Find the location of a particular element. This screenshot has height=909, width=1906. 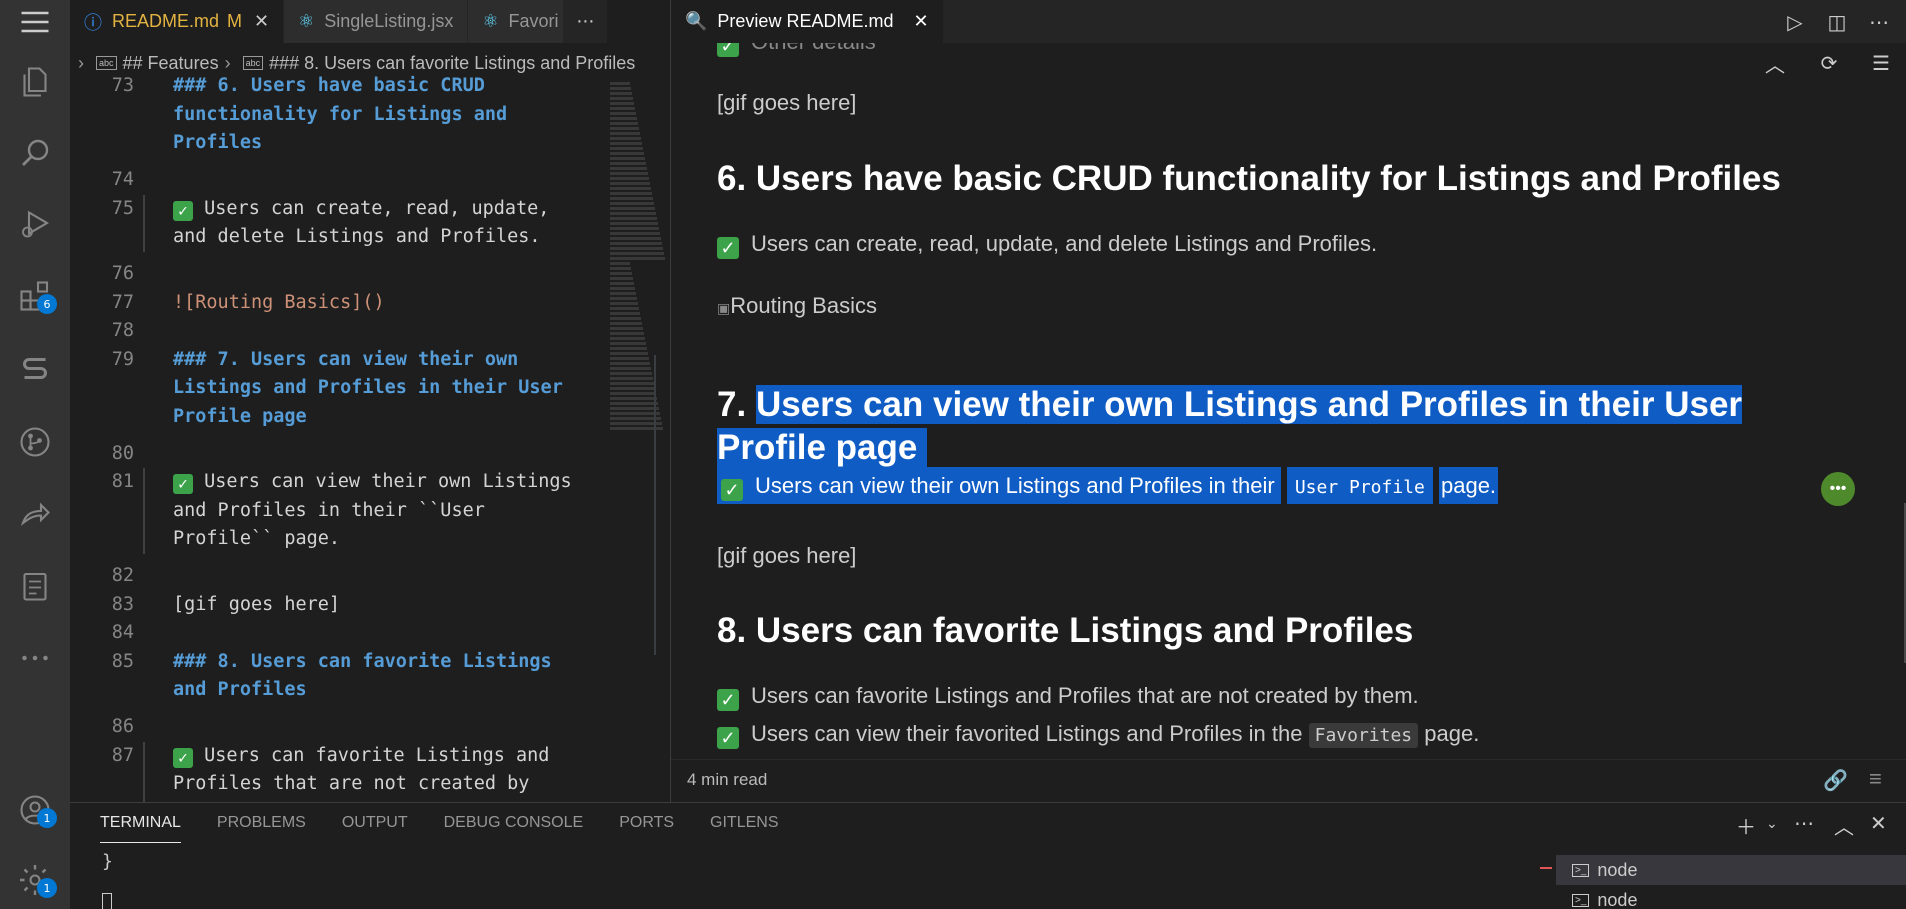

tabs-more-icon: ⋯ is located at coordinates (586, 21).